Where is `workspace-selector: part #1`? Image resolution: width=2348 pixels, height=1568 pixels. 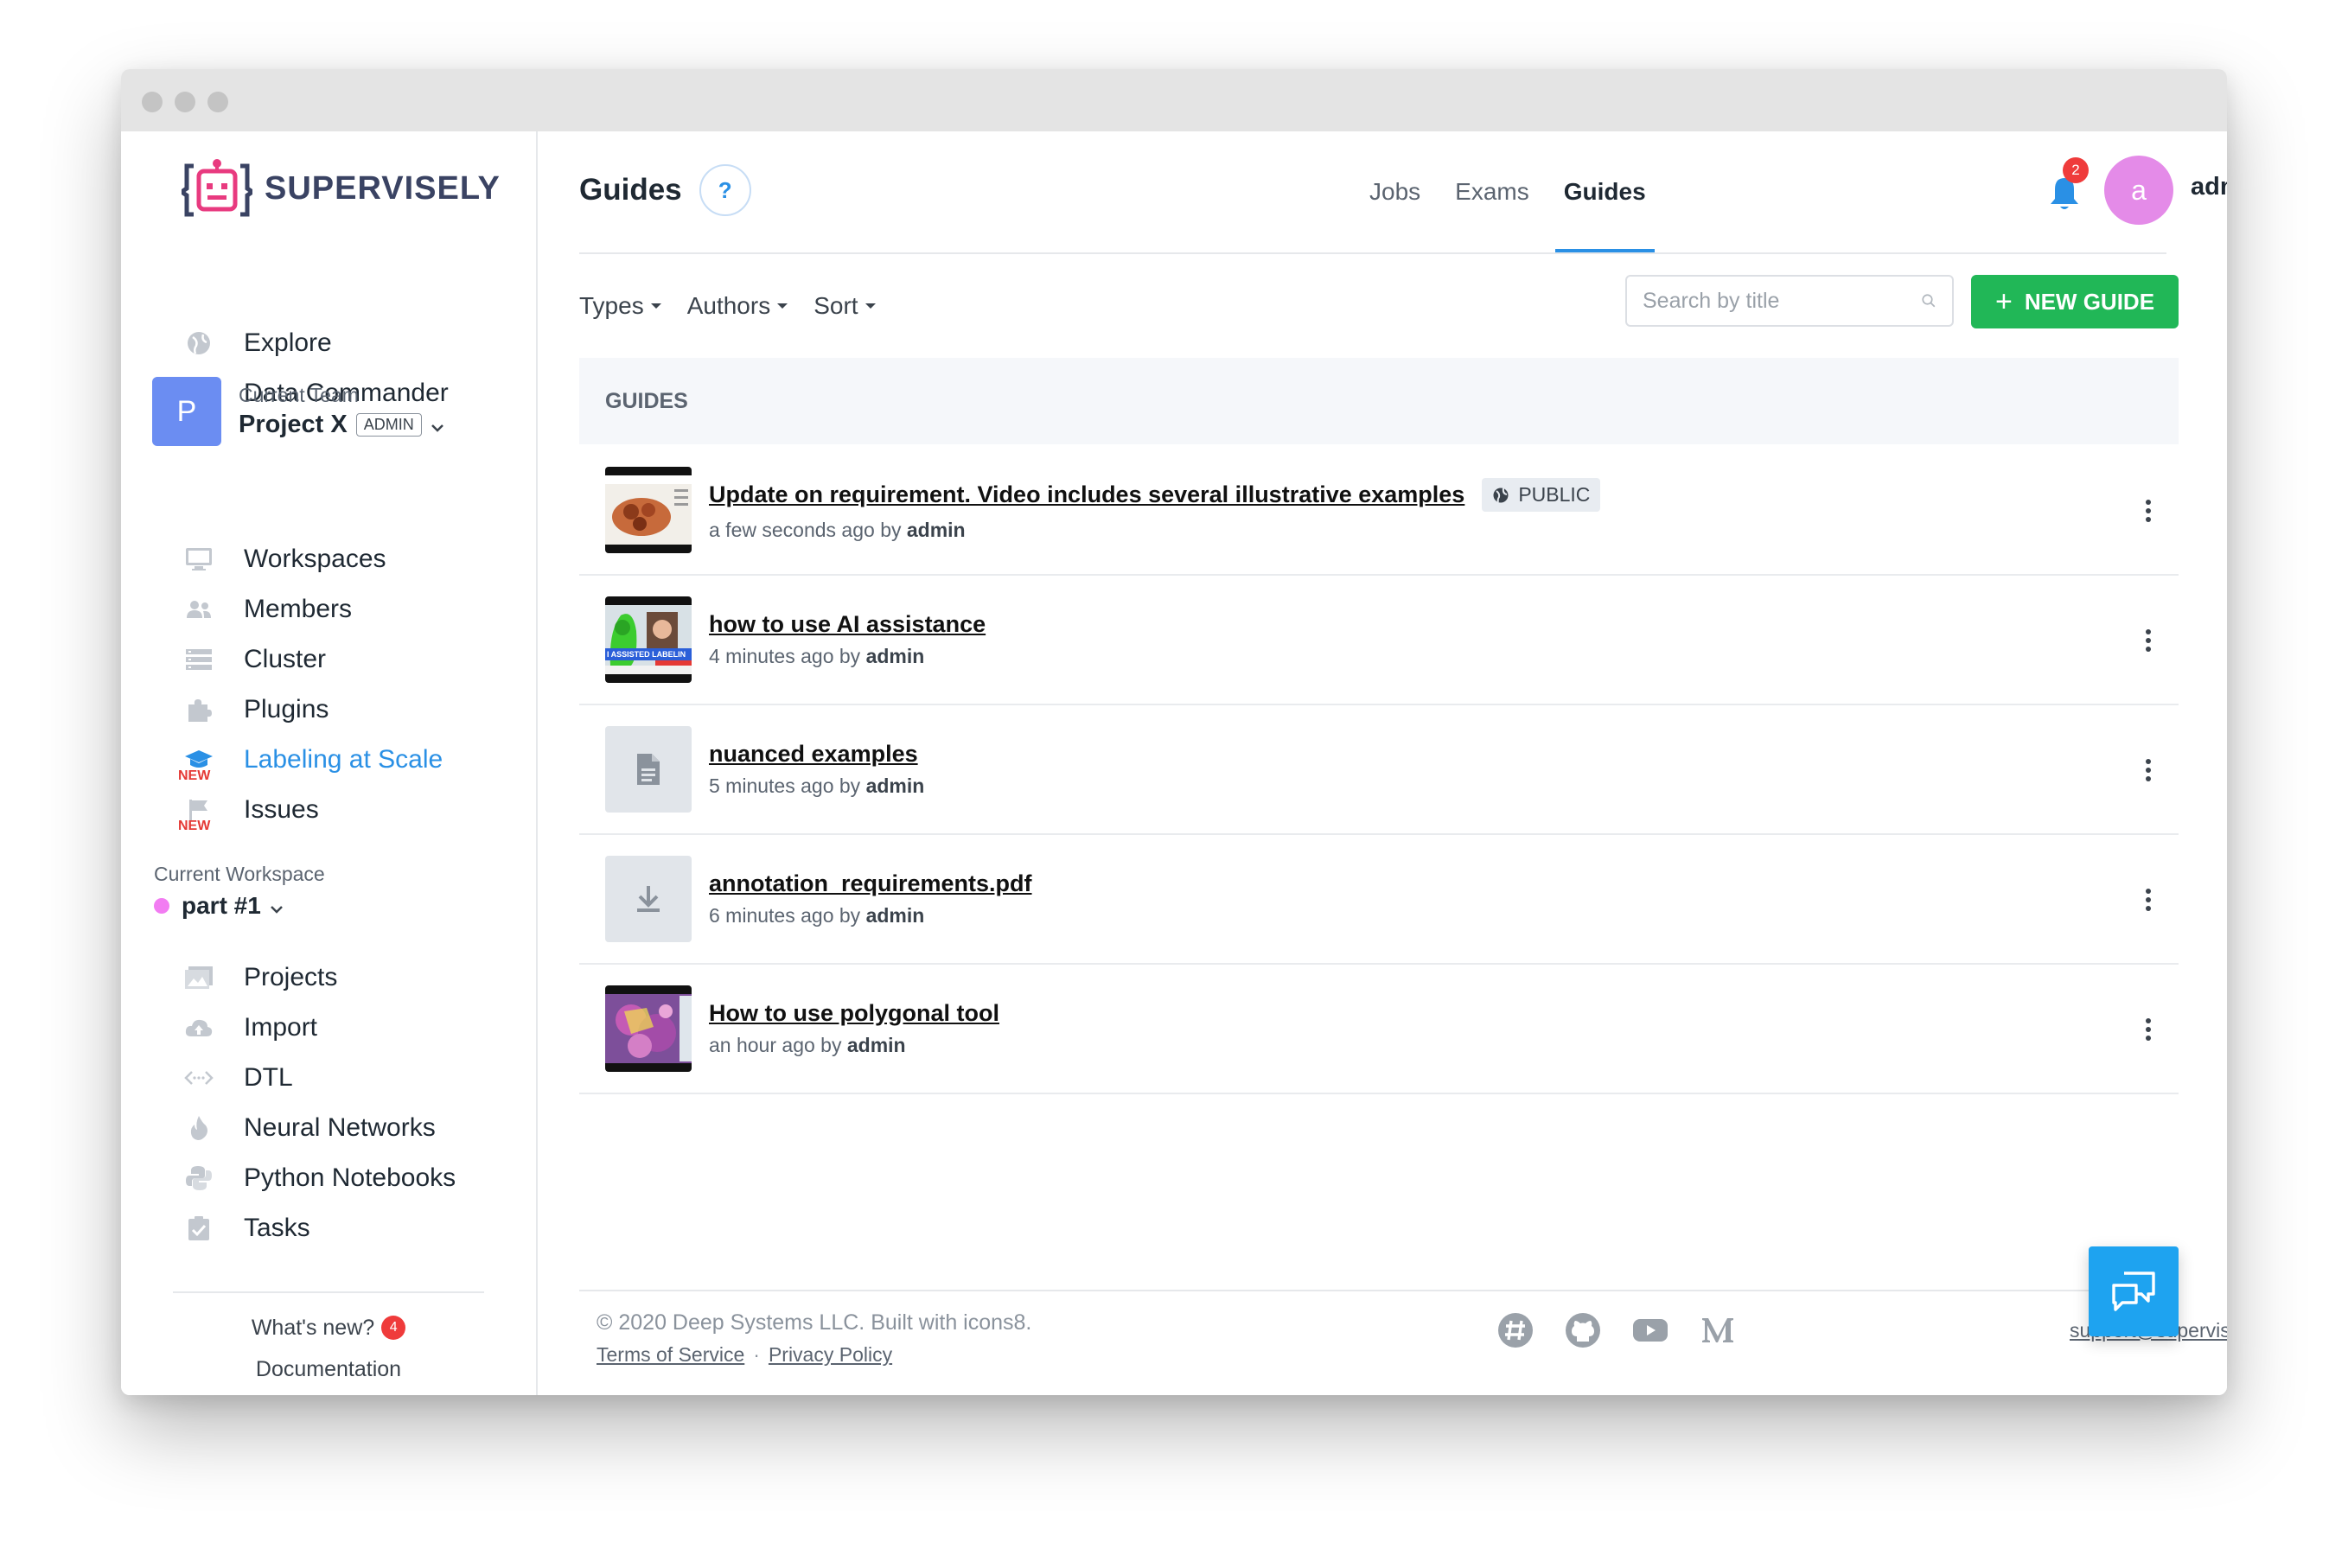
workspace-selector: part #1 is located at coordinates (219, 906).